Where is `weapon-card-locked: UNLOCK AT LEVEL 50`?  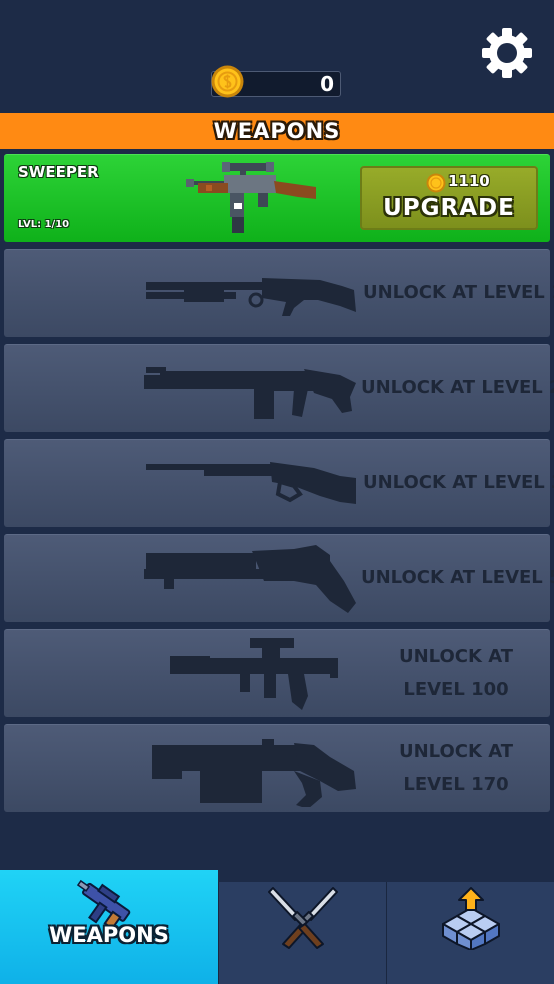
weapon-card-locked: UNLOCK AT LEVEL 50 is located at coordinates (279, 578).